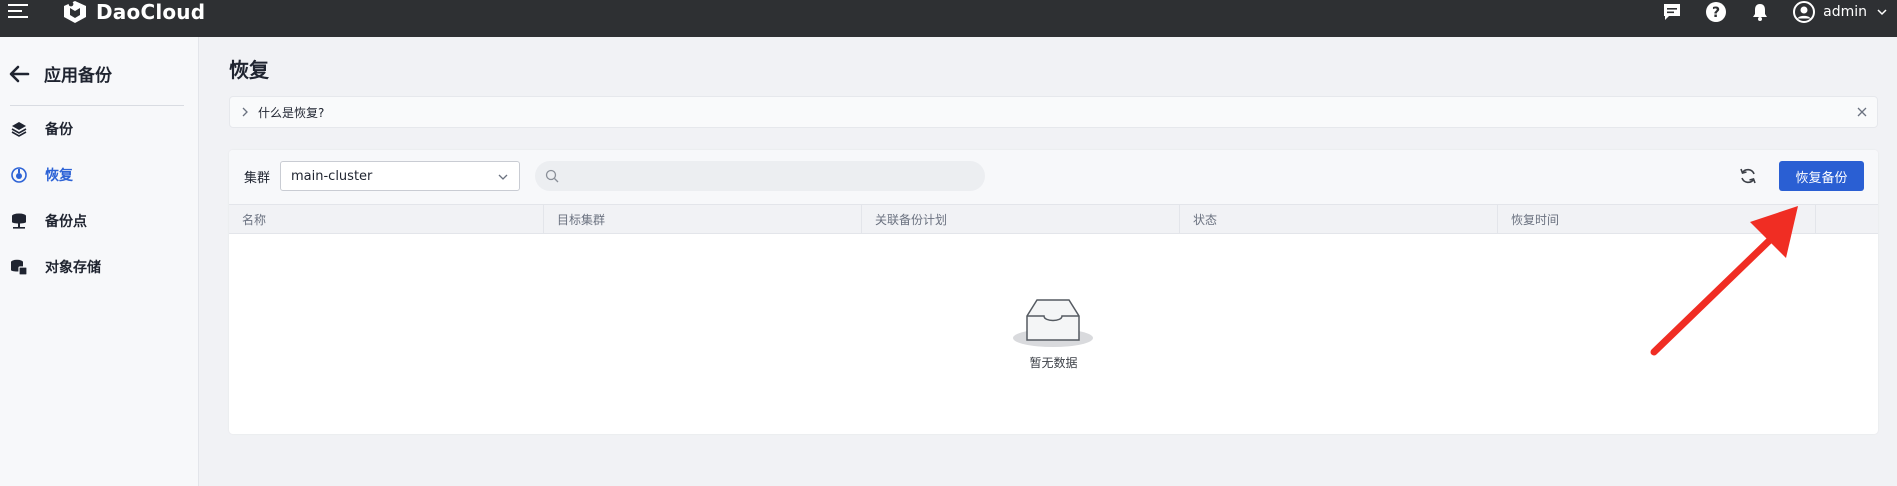 Image resolution: width=1897 pixels, height=486 pixels. I want to click on sidebar-item-backup: 备份, so click(41, 129).